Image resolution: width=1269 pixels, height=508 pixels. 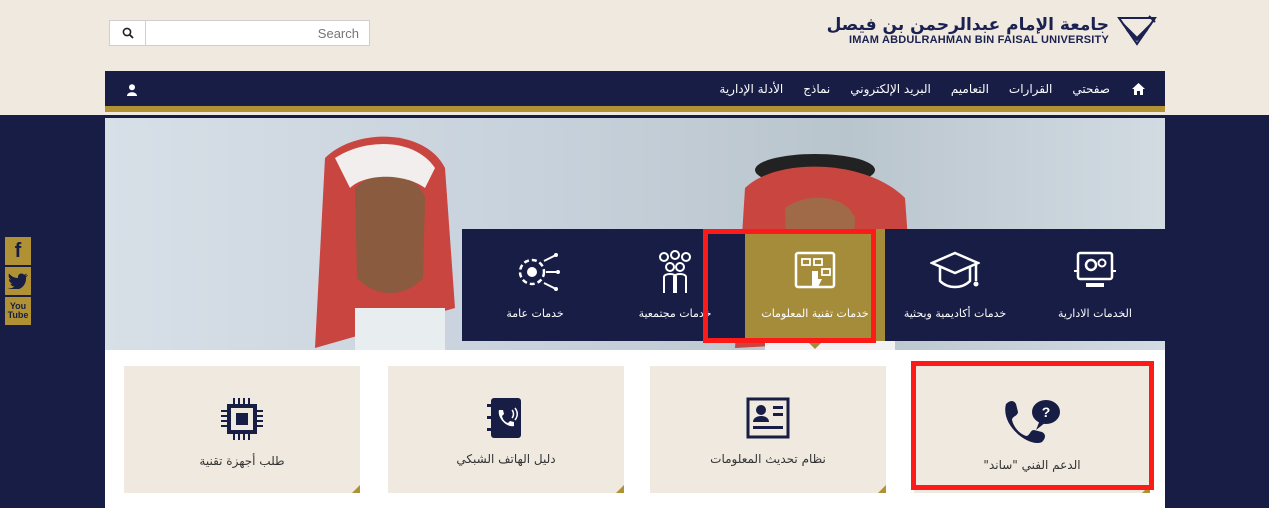 I want to click on service-tab-academic: خدمات أكاديمية وبحثية, so click(x=955, y=285).